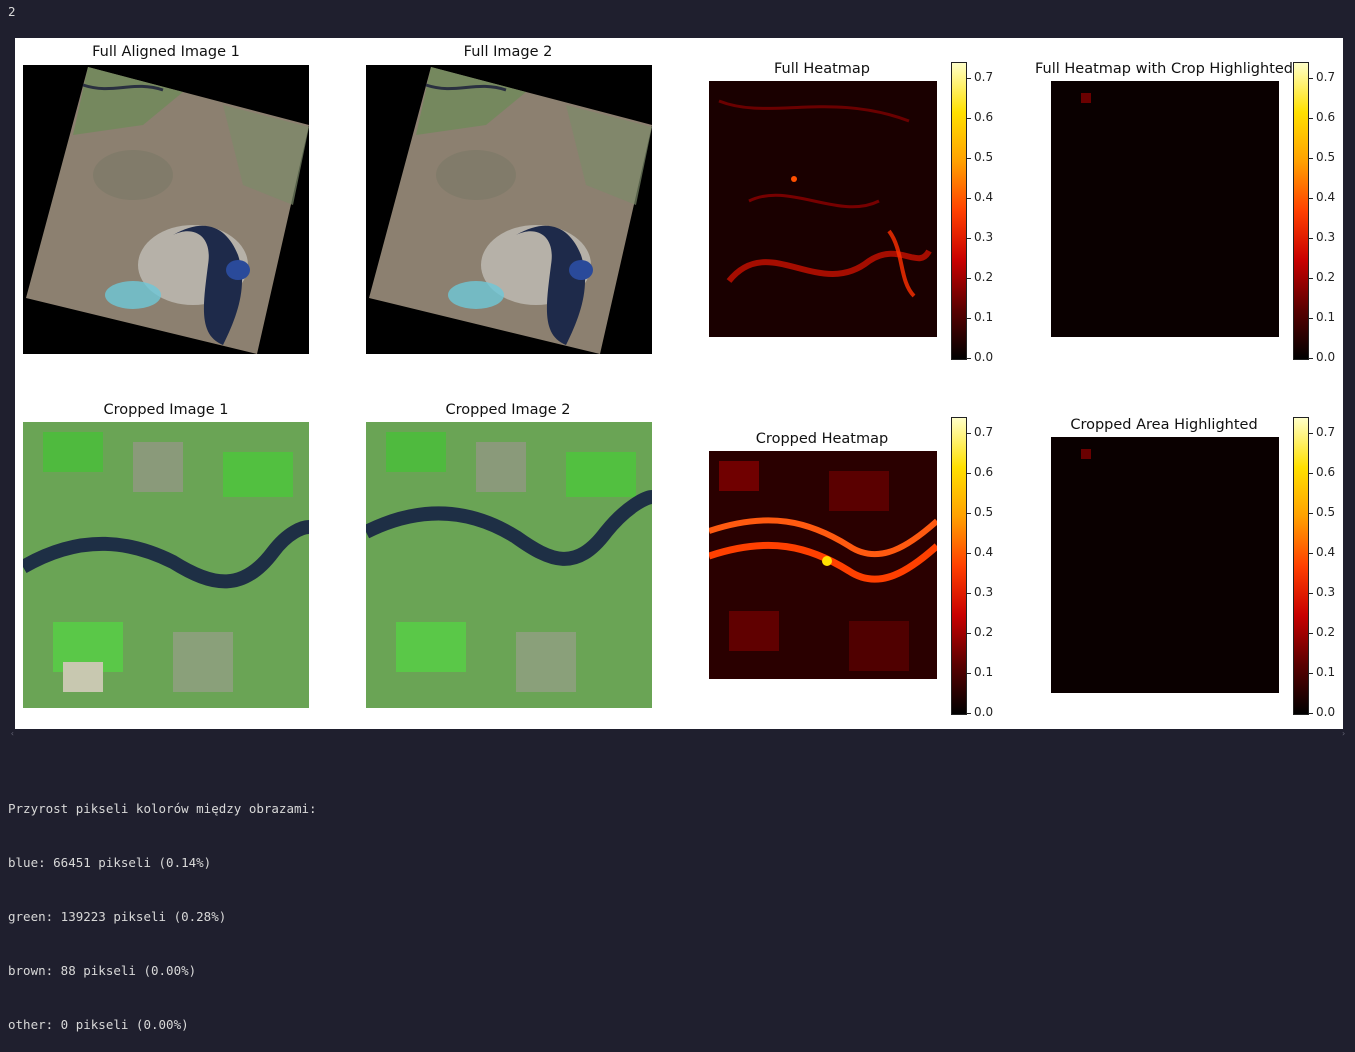 This screenshot has width=1355, height=1052. What do you see at coordinates (102, 970) in the screenshot?
I see `summary-line-brown: brown: 88 pikseli (0.00%)` at bounding box center [102, 970].